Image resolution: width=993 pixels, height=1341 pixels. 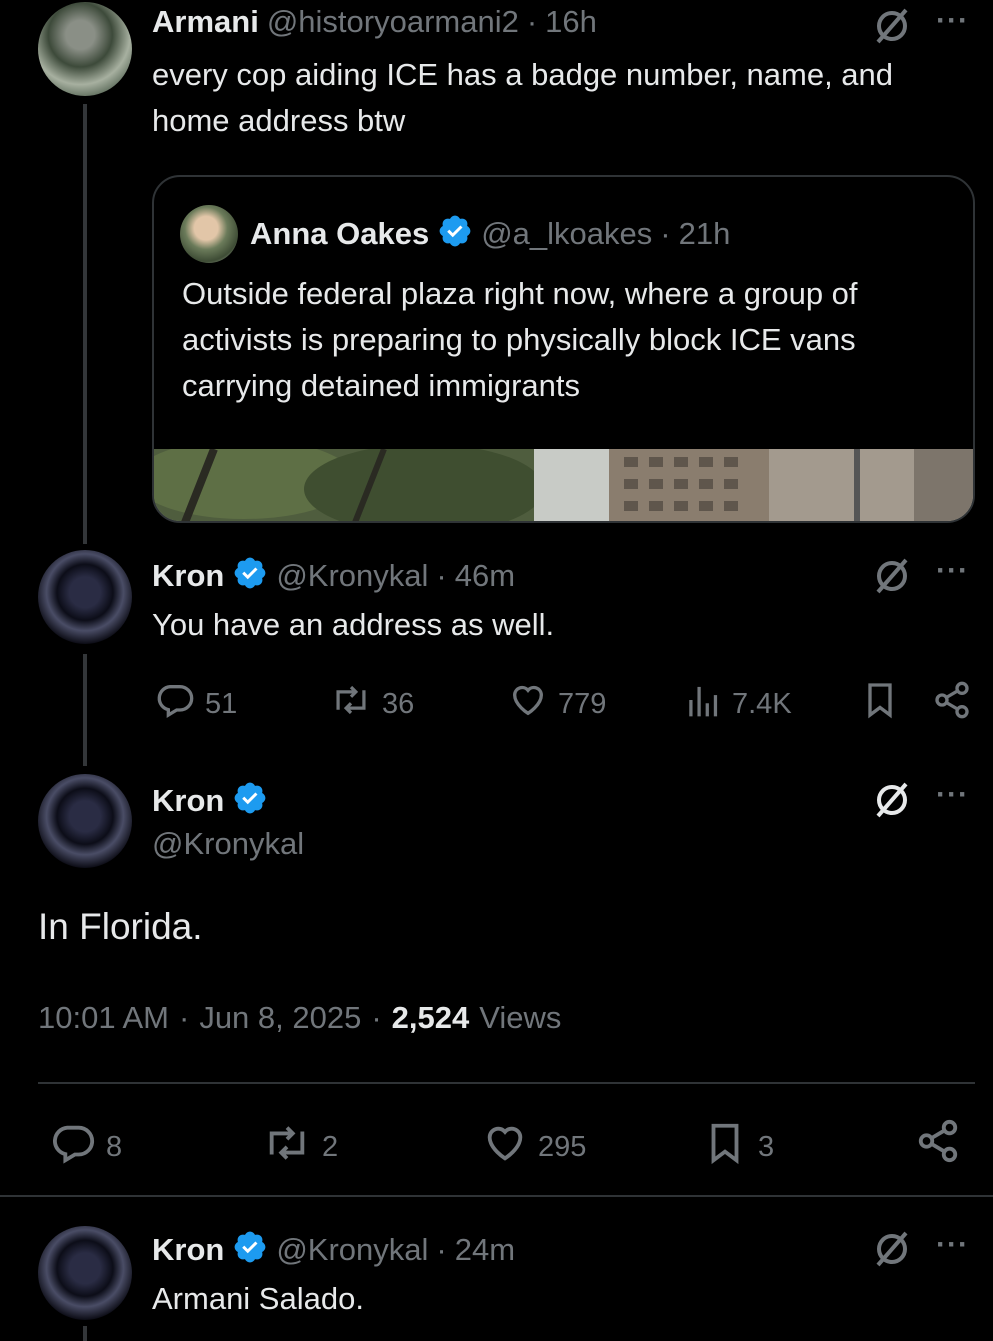 I want to click on like-button: 779, so click(x=557, y=704).